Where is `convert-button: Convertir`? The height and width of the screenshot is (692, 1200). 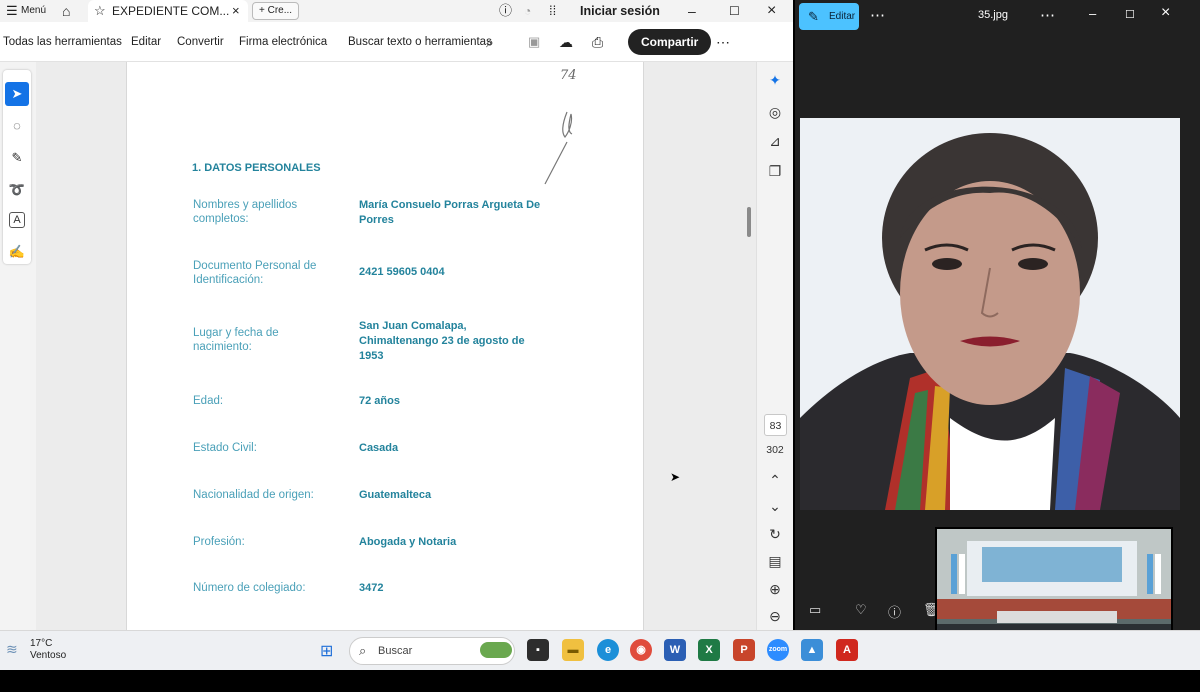 convert-button: Convertir is located at coordinates (200, 42).